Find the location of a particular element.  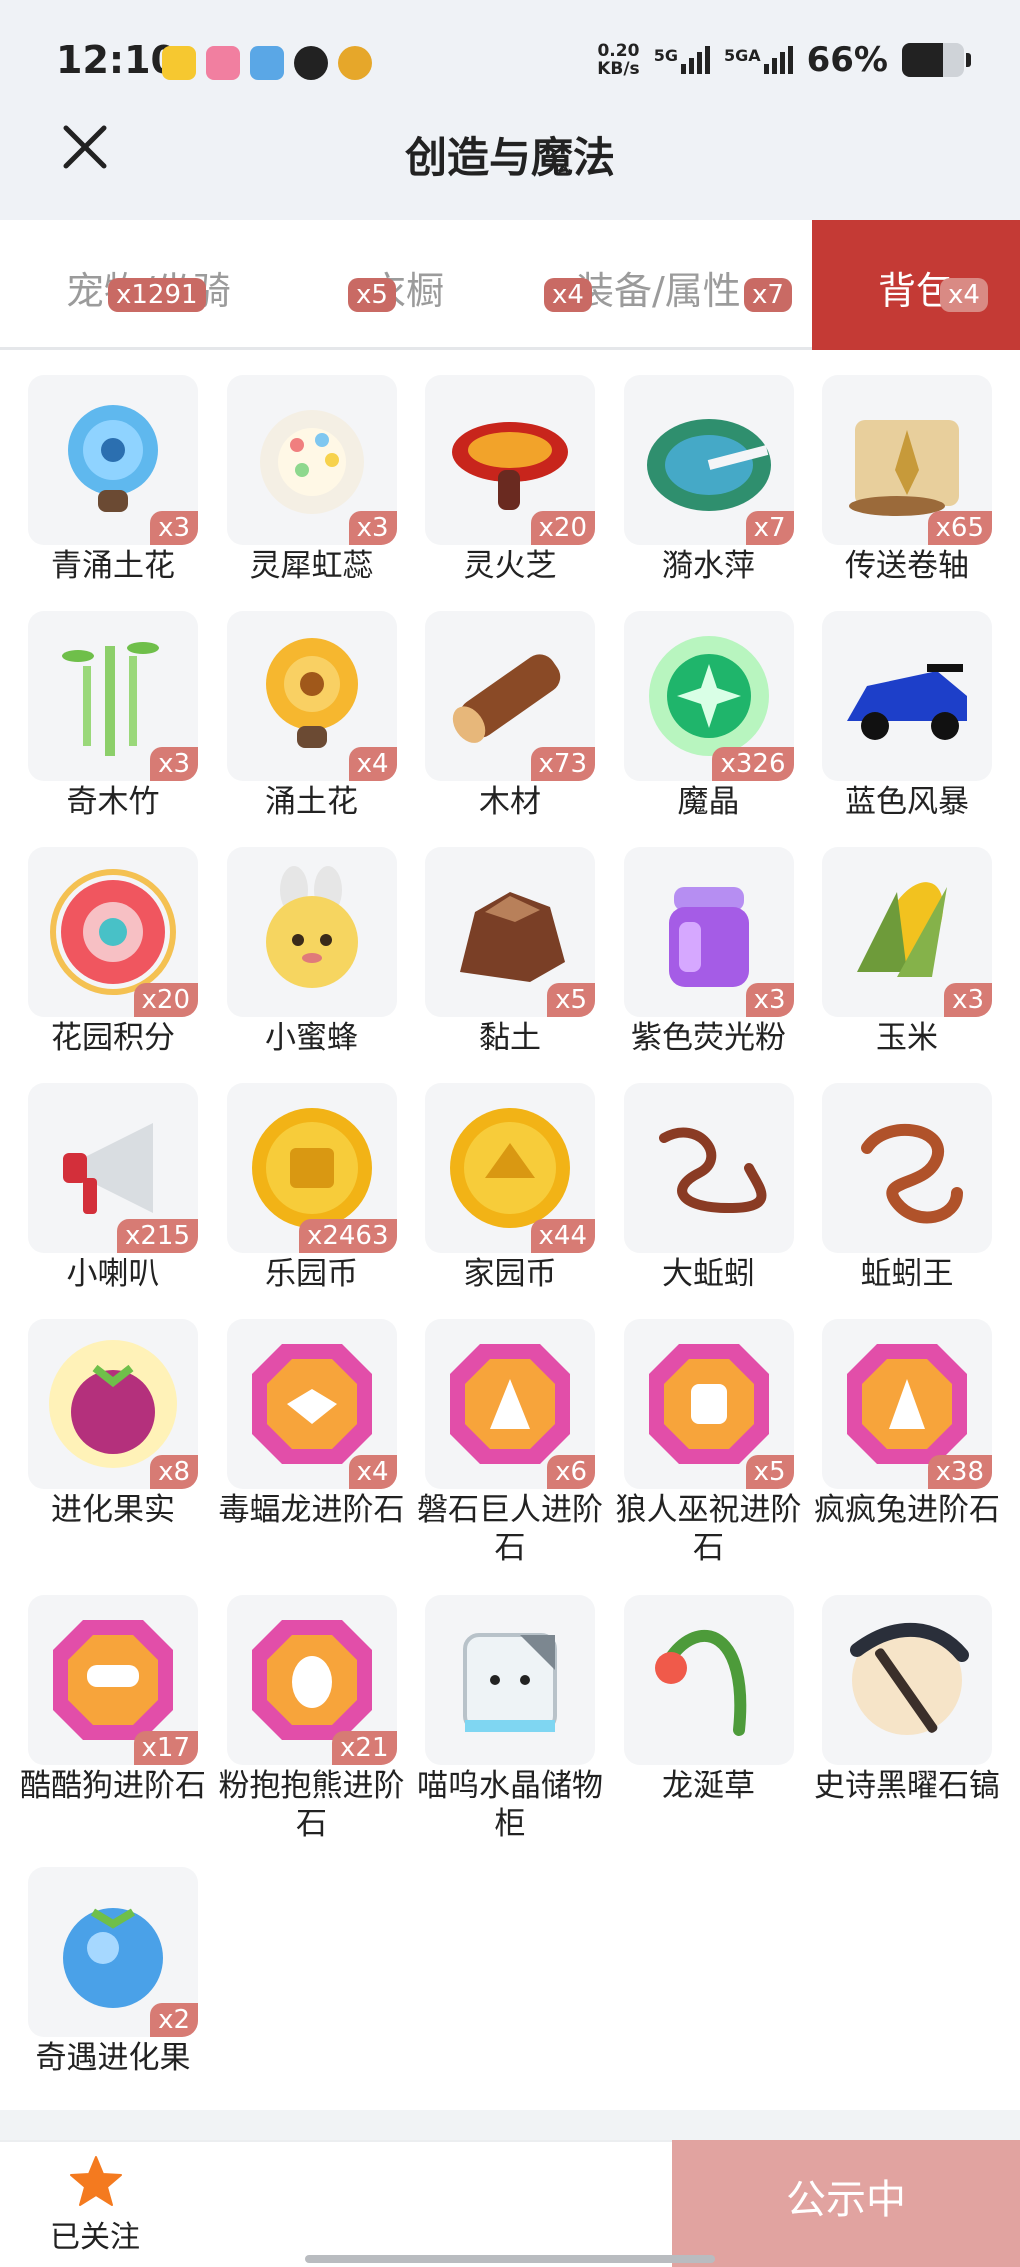

inventory-item: x20 灵火芝 is located at coordinates (496, 490).